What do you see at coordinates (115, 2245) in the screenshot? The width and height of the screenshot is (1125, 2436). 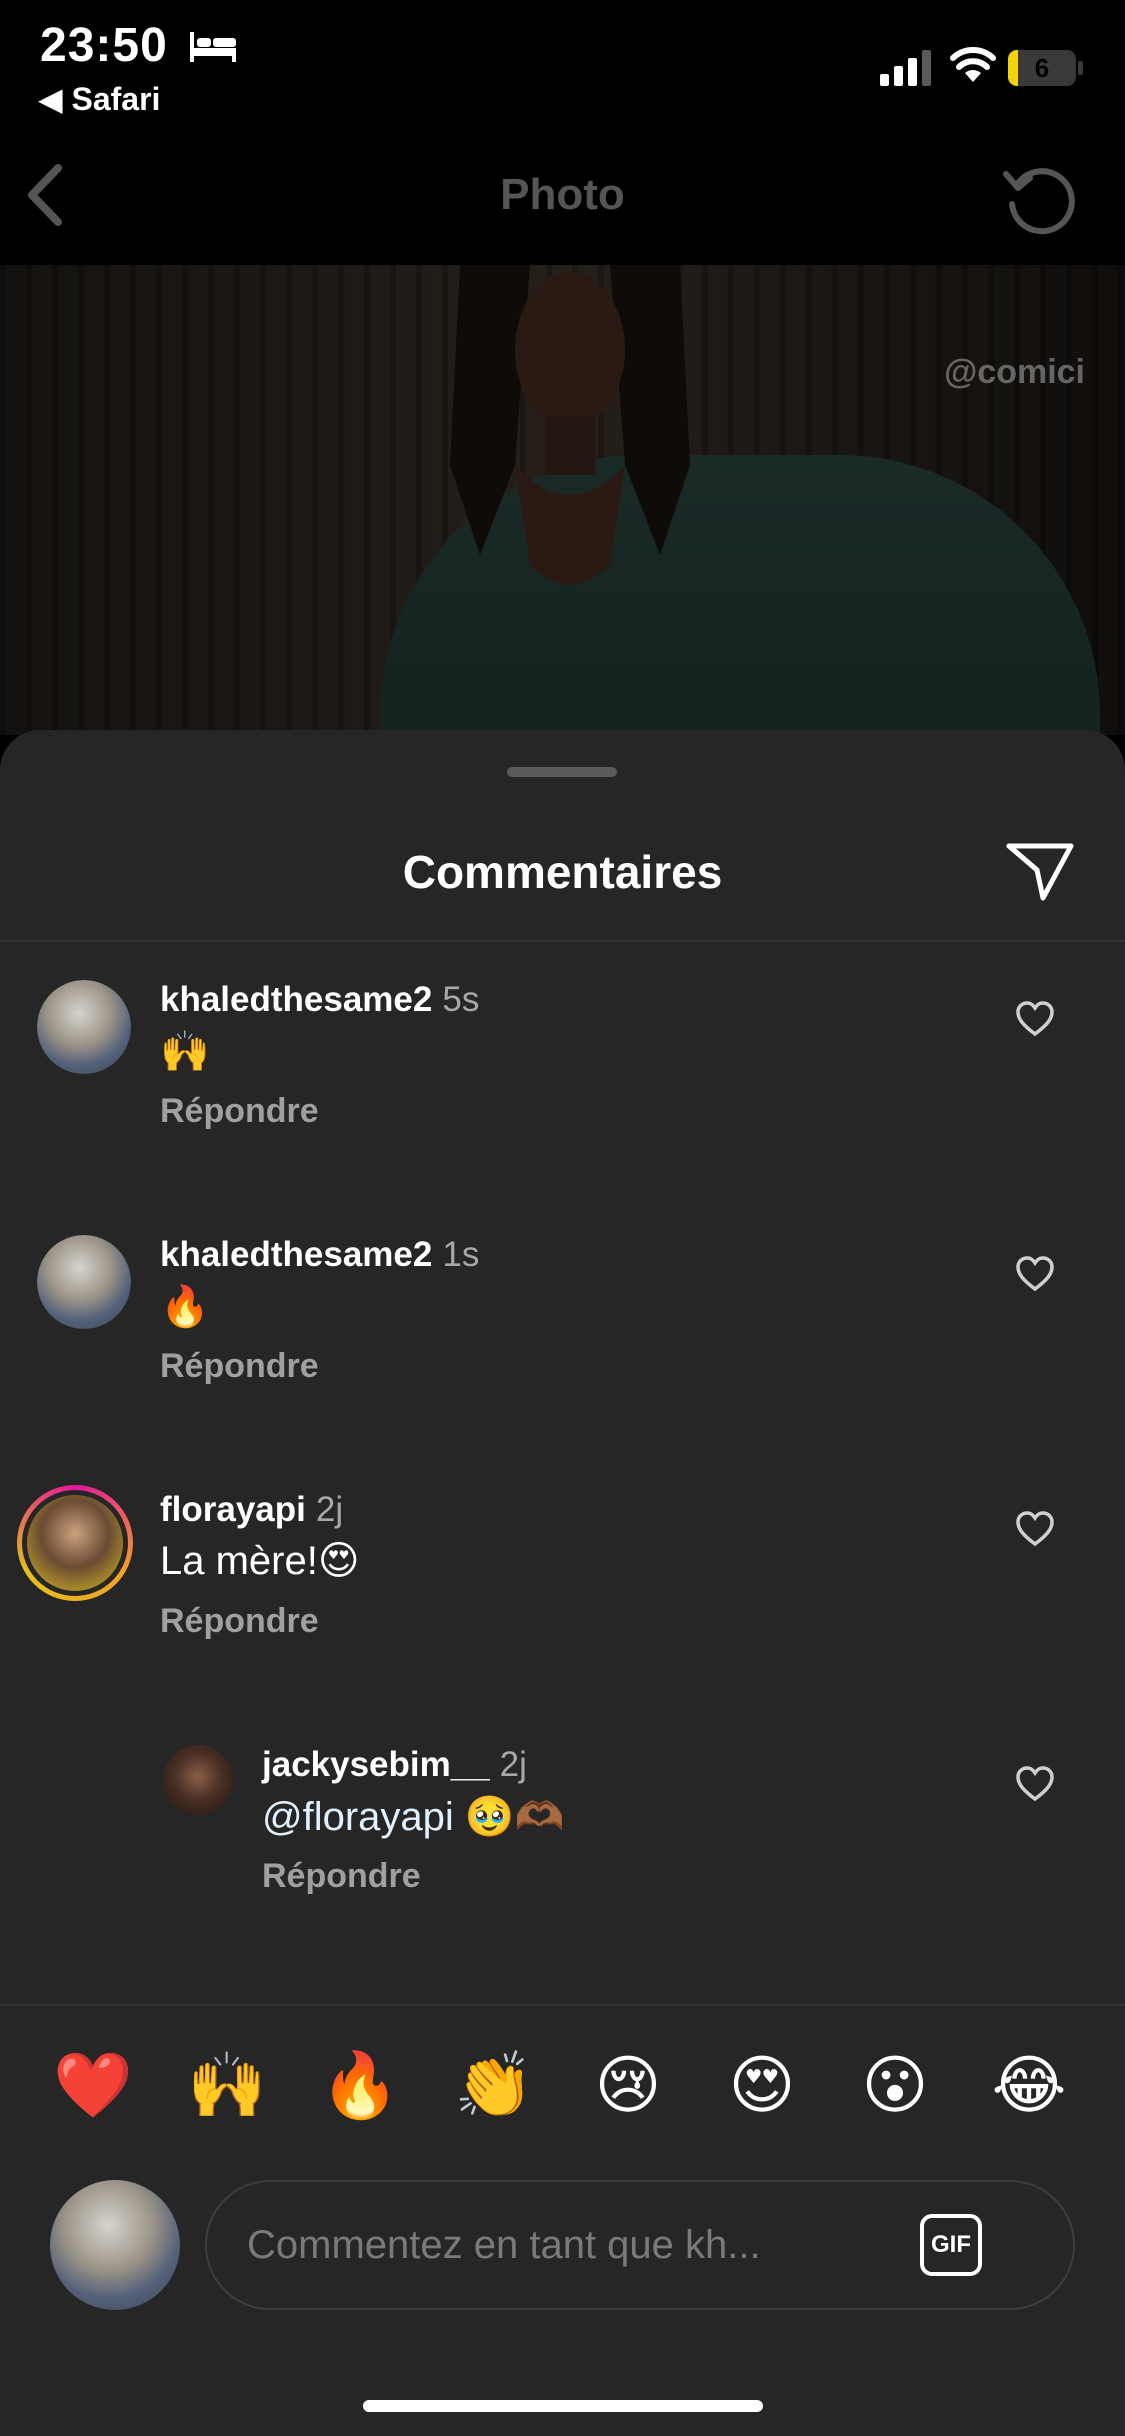 I see `my-avatar` at bounding box center [115, 2245].